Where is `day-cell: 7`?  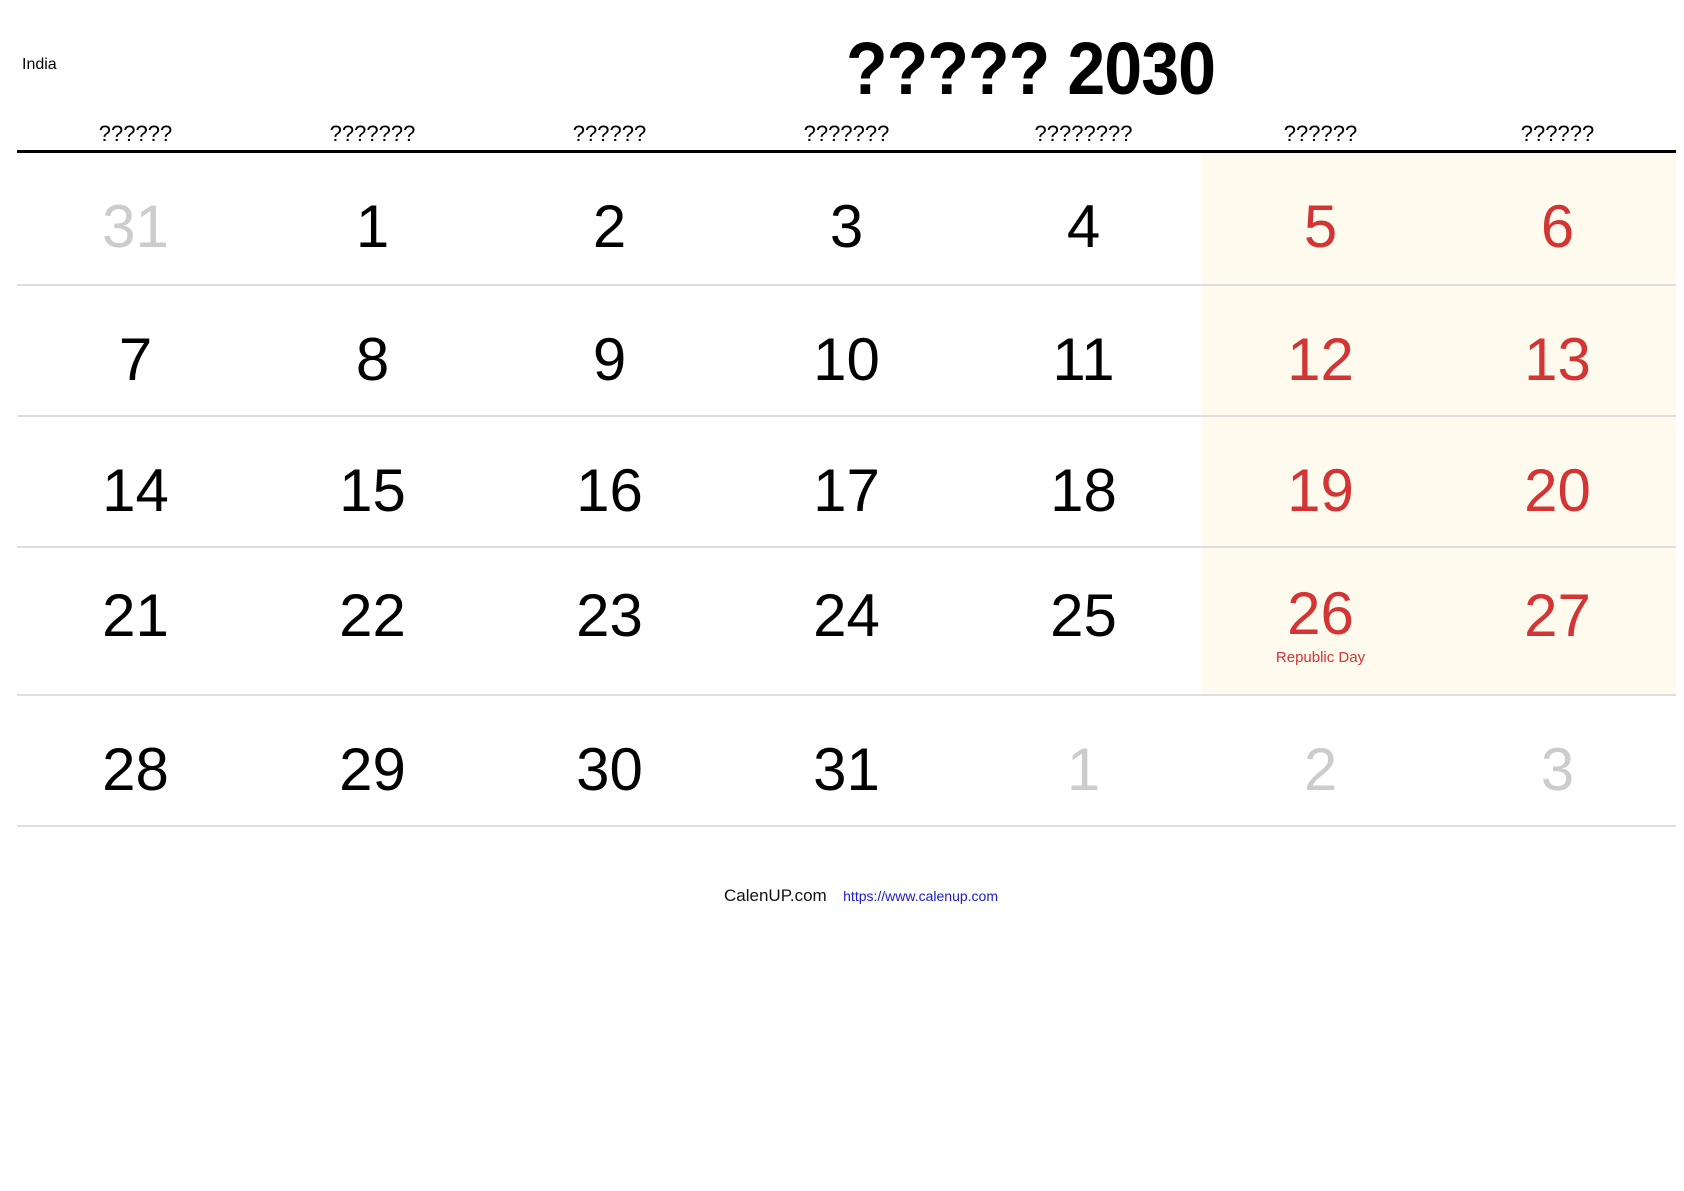
day-cell: 7 is located at coordinates (135, 350).